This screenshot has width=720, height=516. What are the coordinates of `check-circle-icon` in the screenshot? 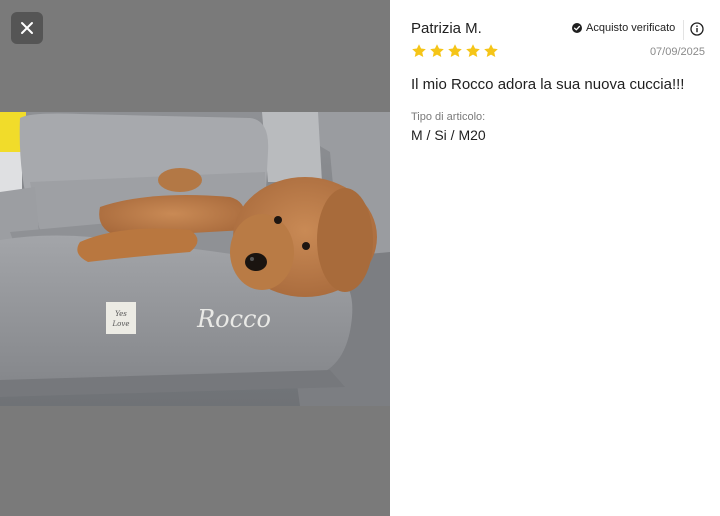 It's located at (577, 28).